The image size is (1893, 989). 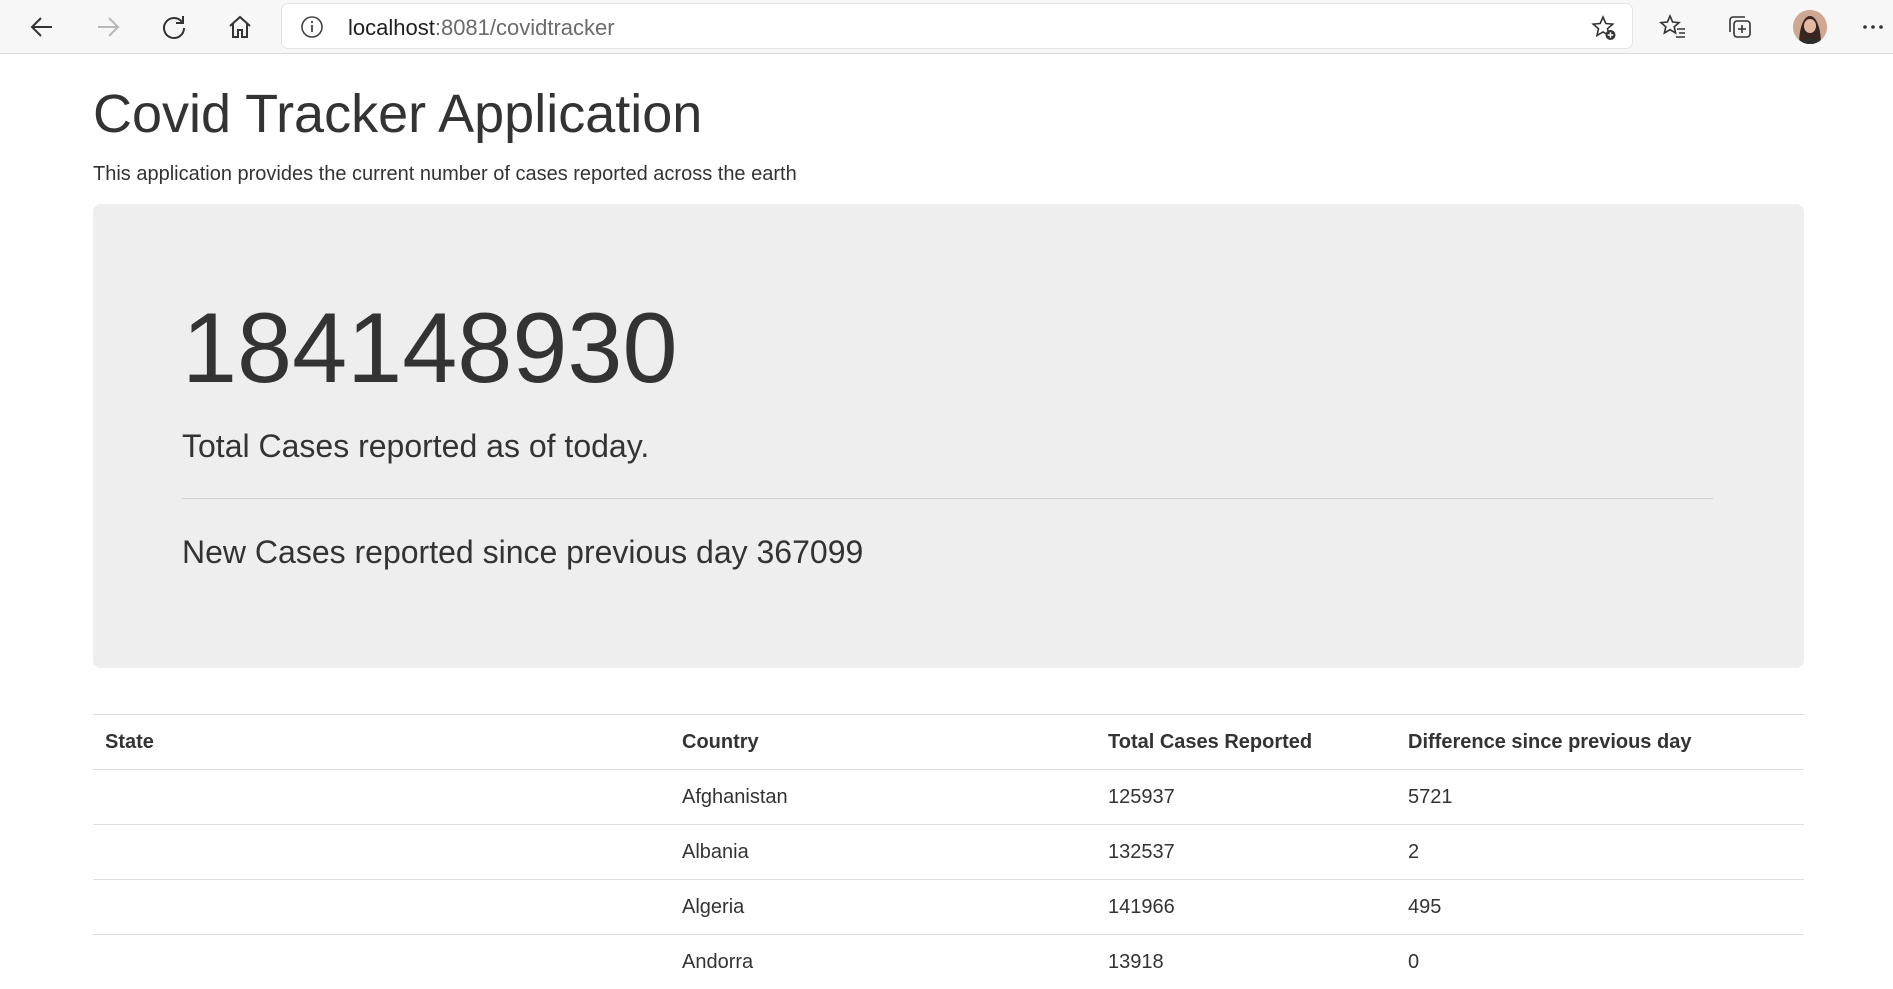 I want to click on cell-total: 13918, so click(x=1246, y=962).